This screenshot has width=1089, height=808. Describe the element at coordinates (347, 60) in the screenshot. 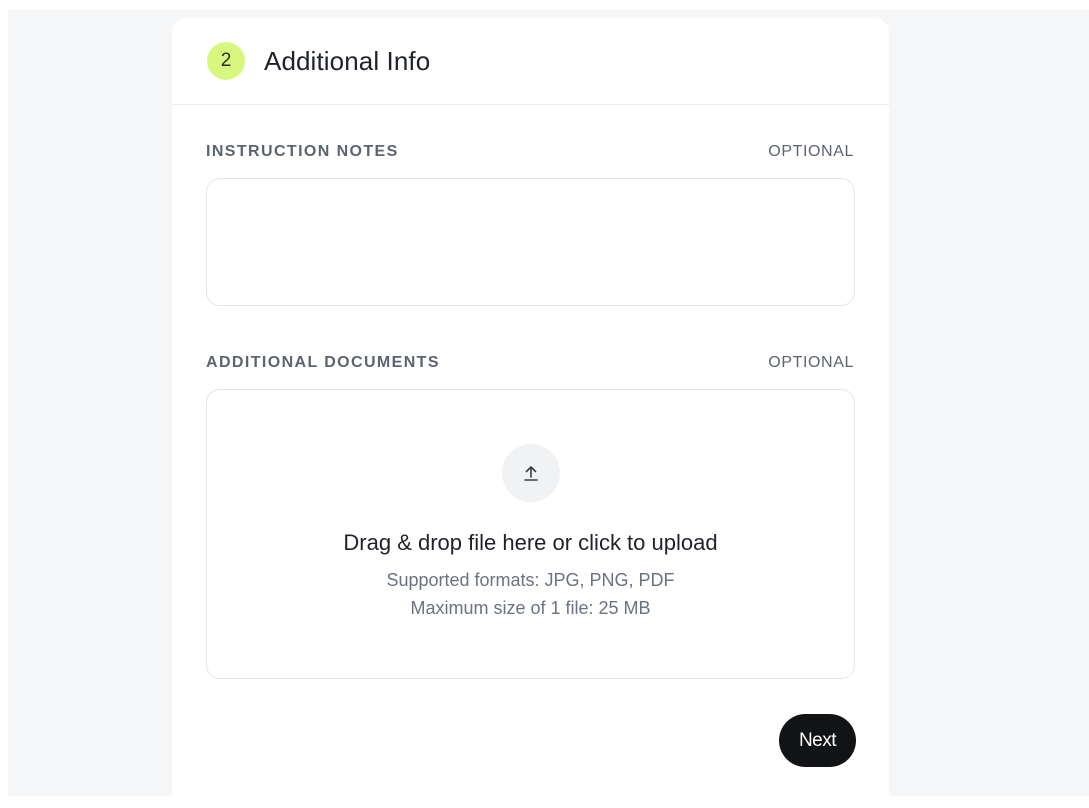

I see `card-title: Additional Info` at that location.